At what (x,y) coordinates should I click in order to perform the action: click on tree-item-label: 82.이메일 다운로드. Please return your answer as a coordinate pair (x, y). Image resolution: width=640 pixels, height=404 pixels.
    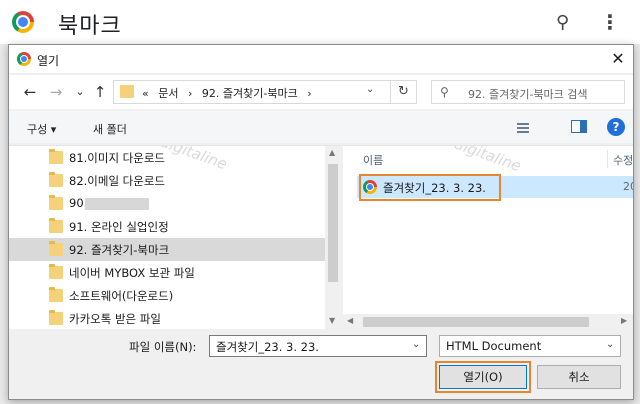
    Looking at the image, I should click on (117, 181).